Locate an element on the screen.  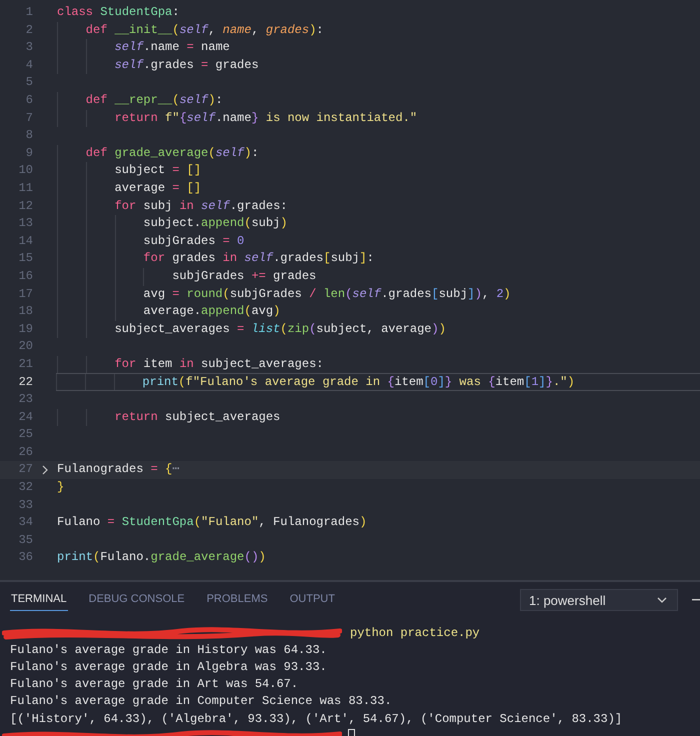
code-line: subjGrades = 0 is located at coordinates (150, 241).